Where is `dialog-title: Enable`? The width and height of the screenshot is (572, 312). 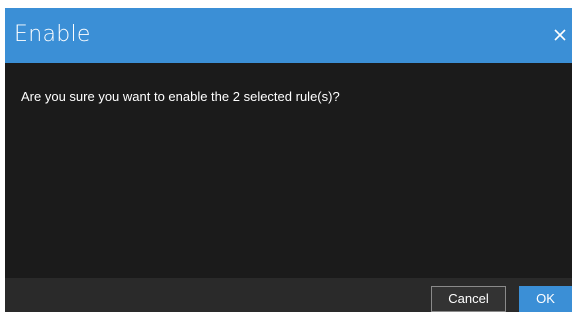
dialog-title: Enable is located at coordinates (52, 34).